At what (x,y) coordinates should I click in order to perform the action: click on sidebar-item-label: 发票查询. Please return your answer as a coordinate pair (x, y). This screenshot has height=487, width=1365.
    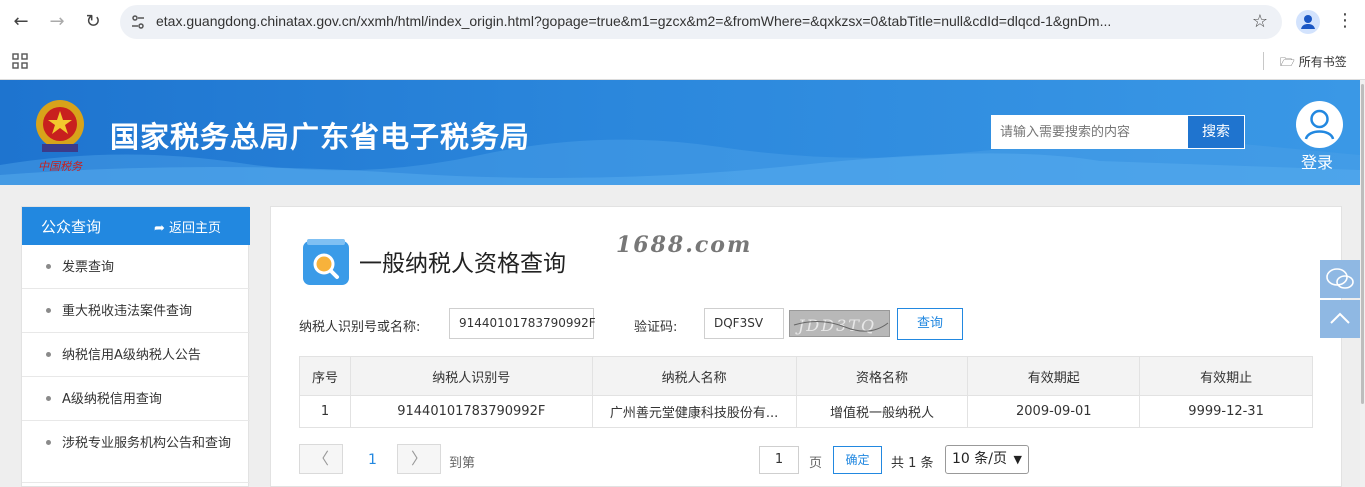
    Looking at the image, I should click on (88, 267).